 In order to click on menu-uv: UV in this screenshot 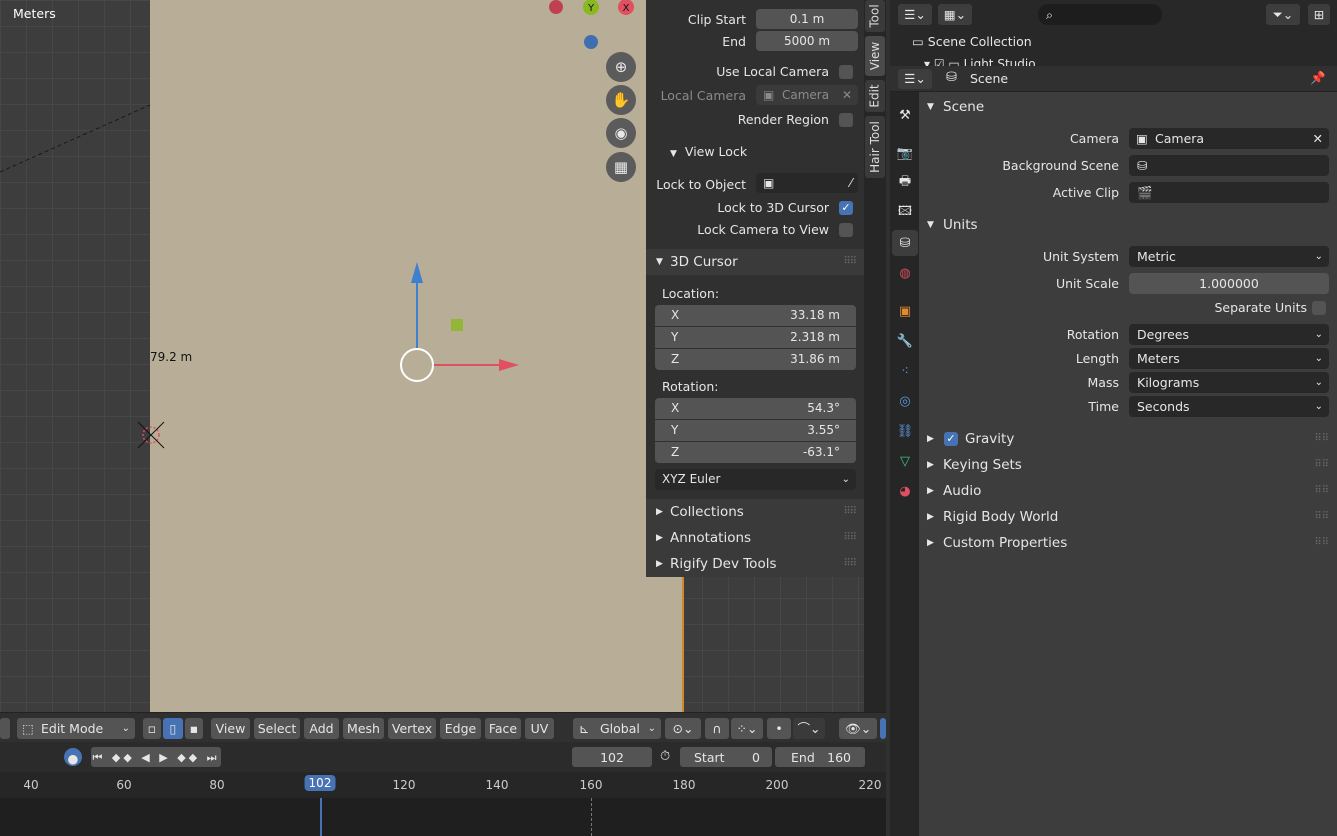, I will do `click(539, 728)`.